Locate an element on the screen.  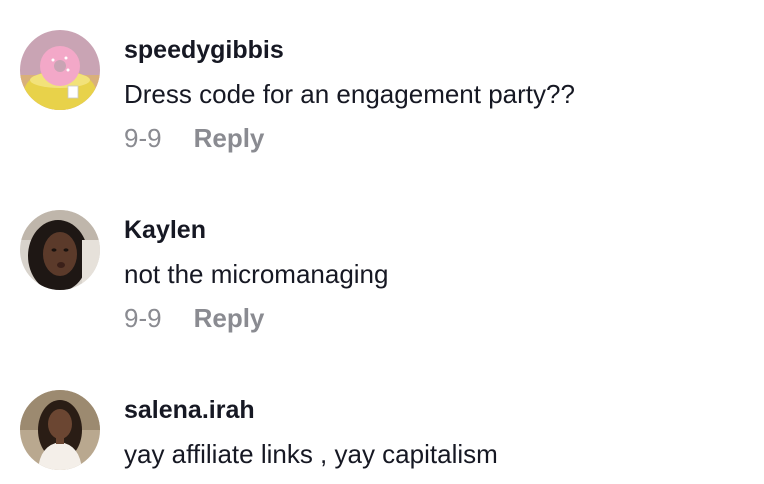
comment-username: salena.irah is located at coordinates (189, 410).